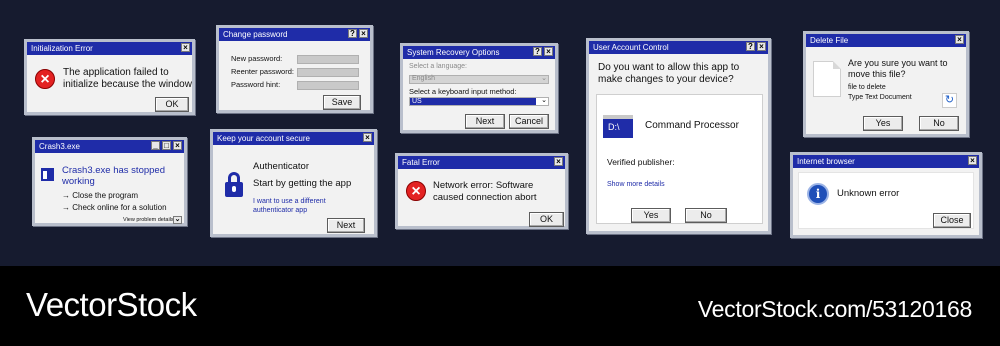  I want to click on fatal-message-2: caused connection abort, so click(485, 197).